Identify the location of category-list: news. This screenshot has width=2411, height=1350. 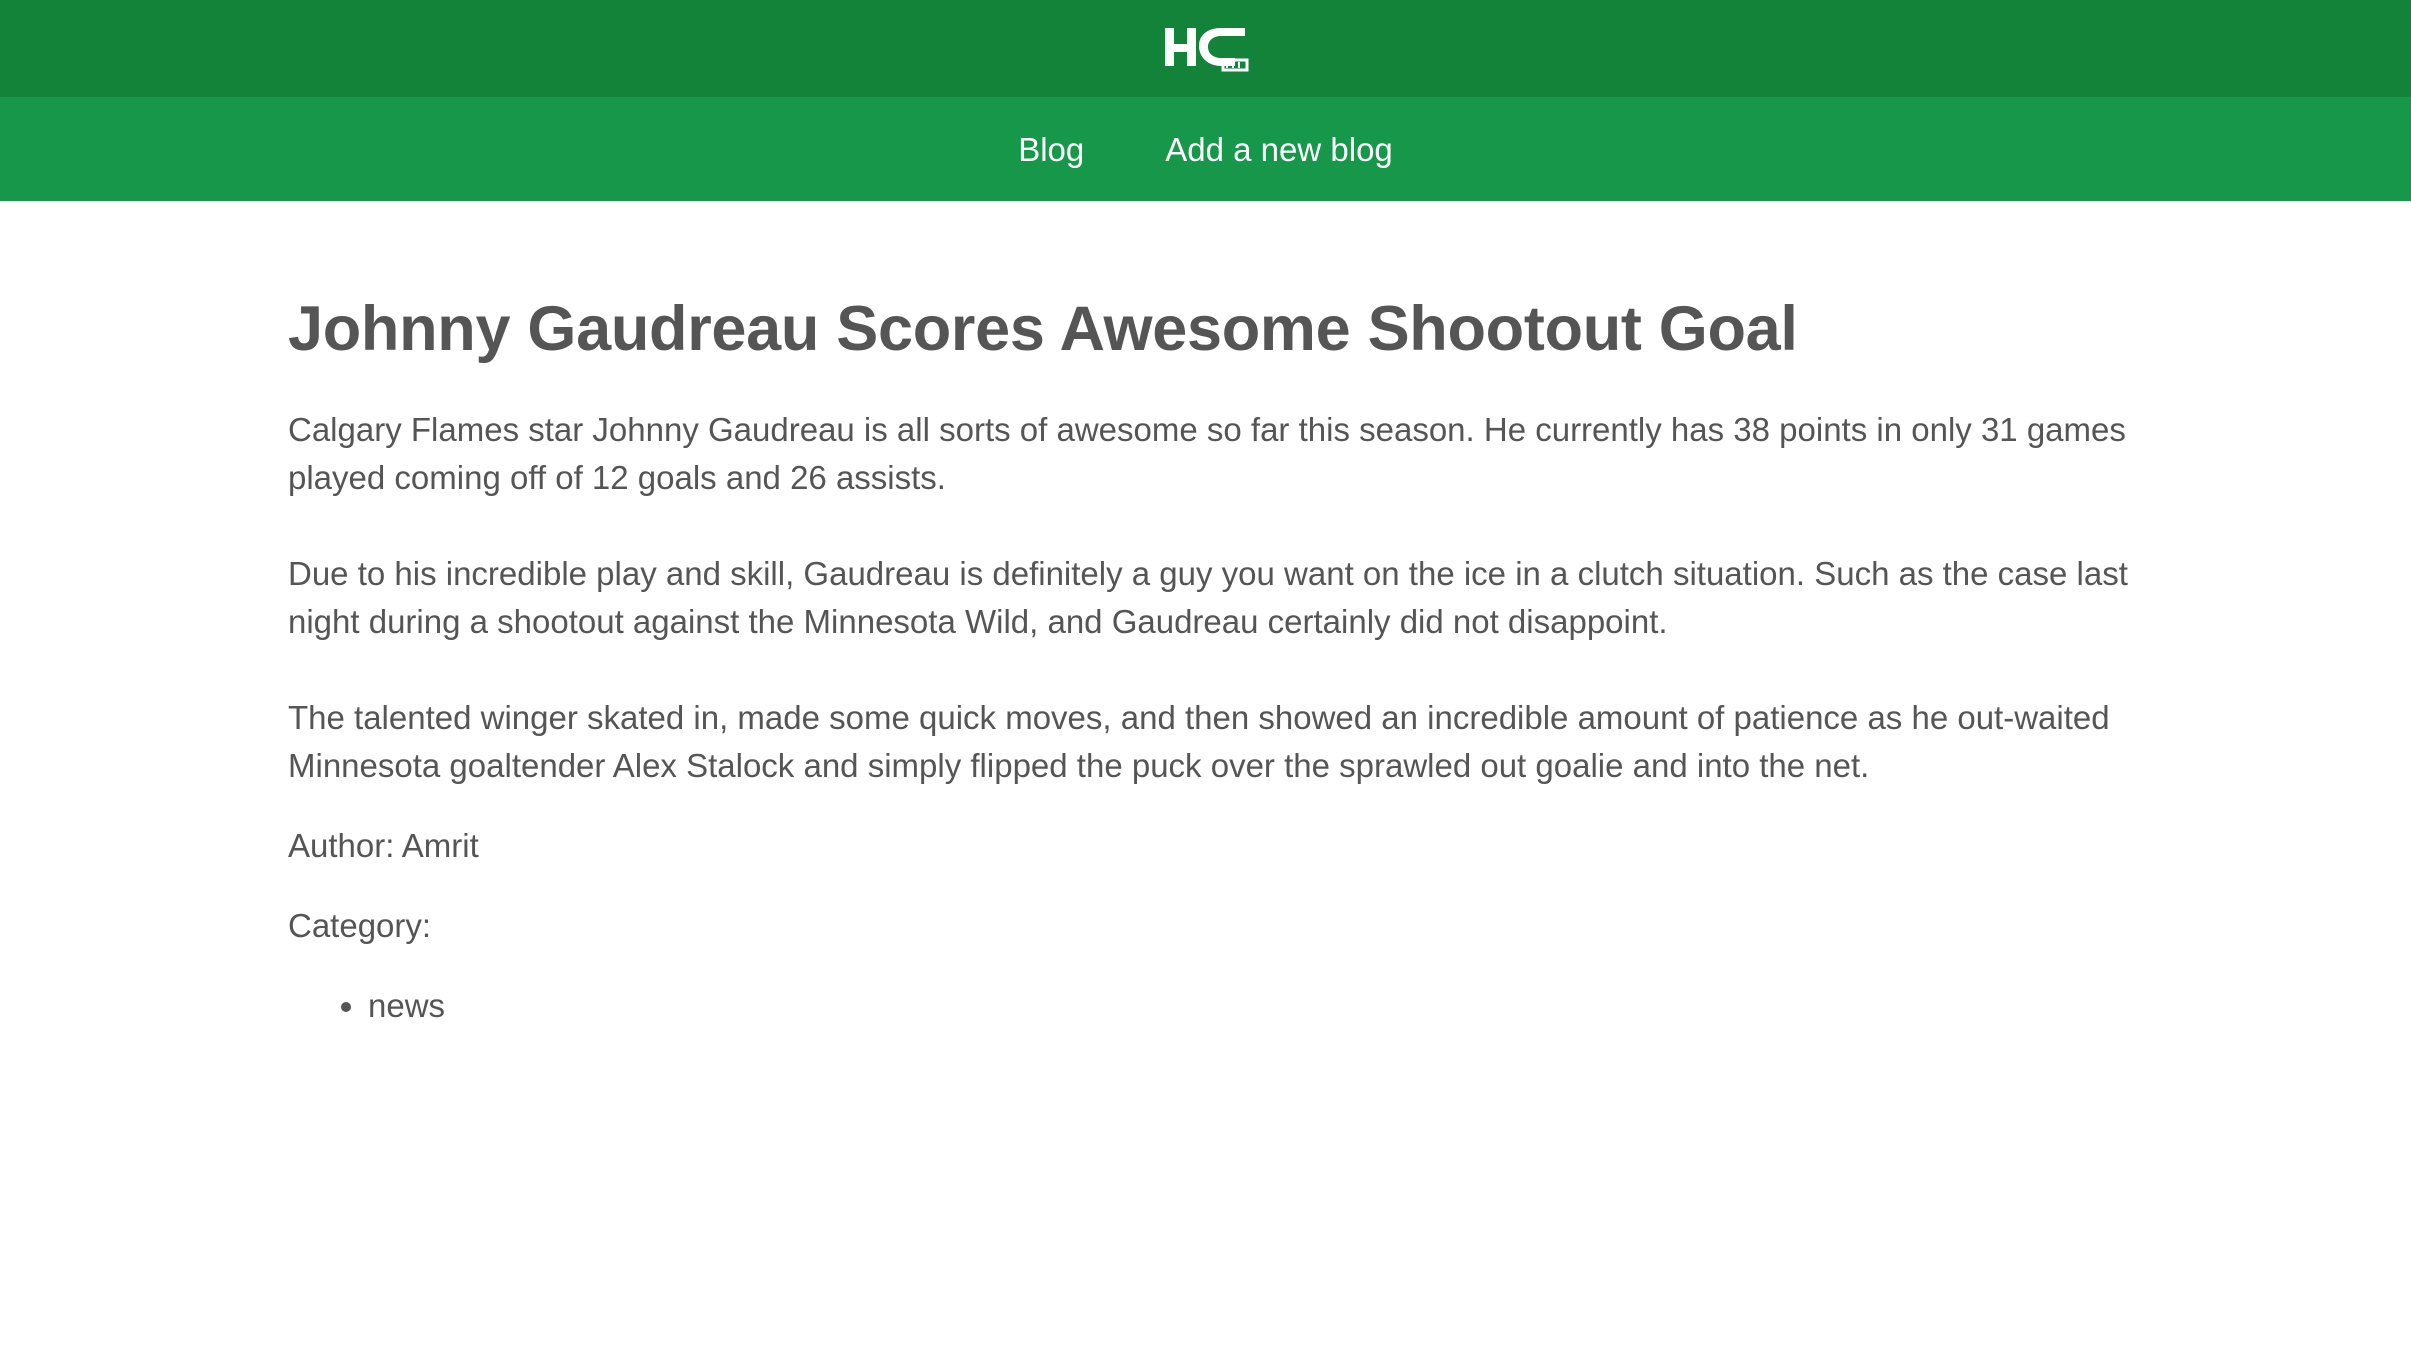
(1218, 1006).